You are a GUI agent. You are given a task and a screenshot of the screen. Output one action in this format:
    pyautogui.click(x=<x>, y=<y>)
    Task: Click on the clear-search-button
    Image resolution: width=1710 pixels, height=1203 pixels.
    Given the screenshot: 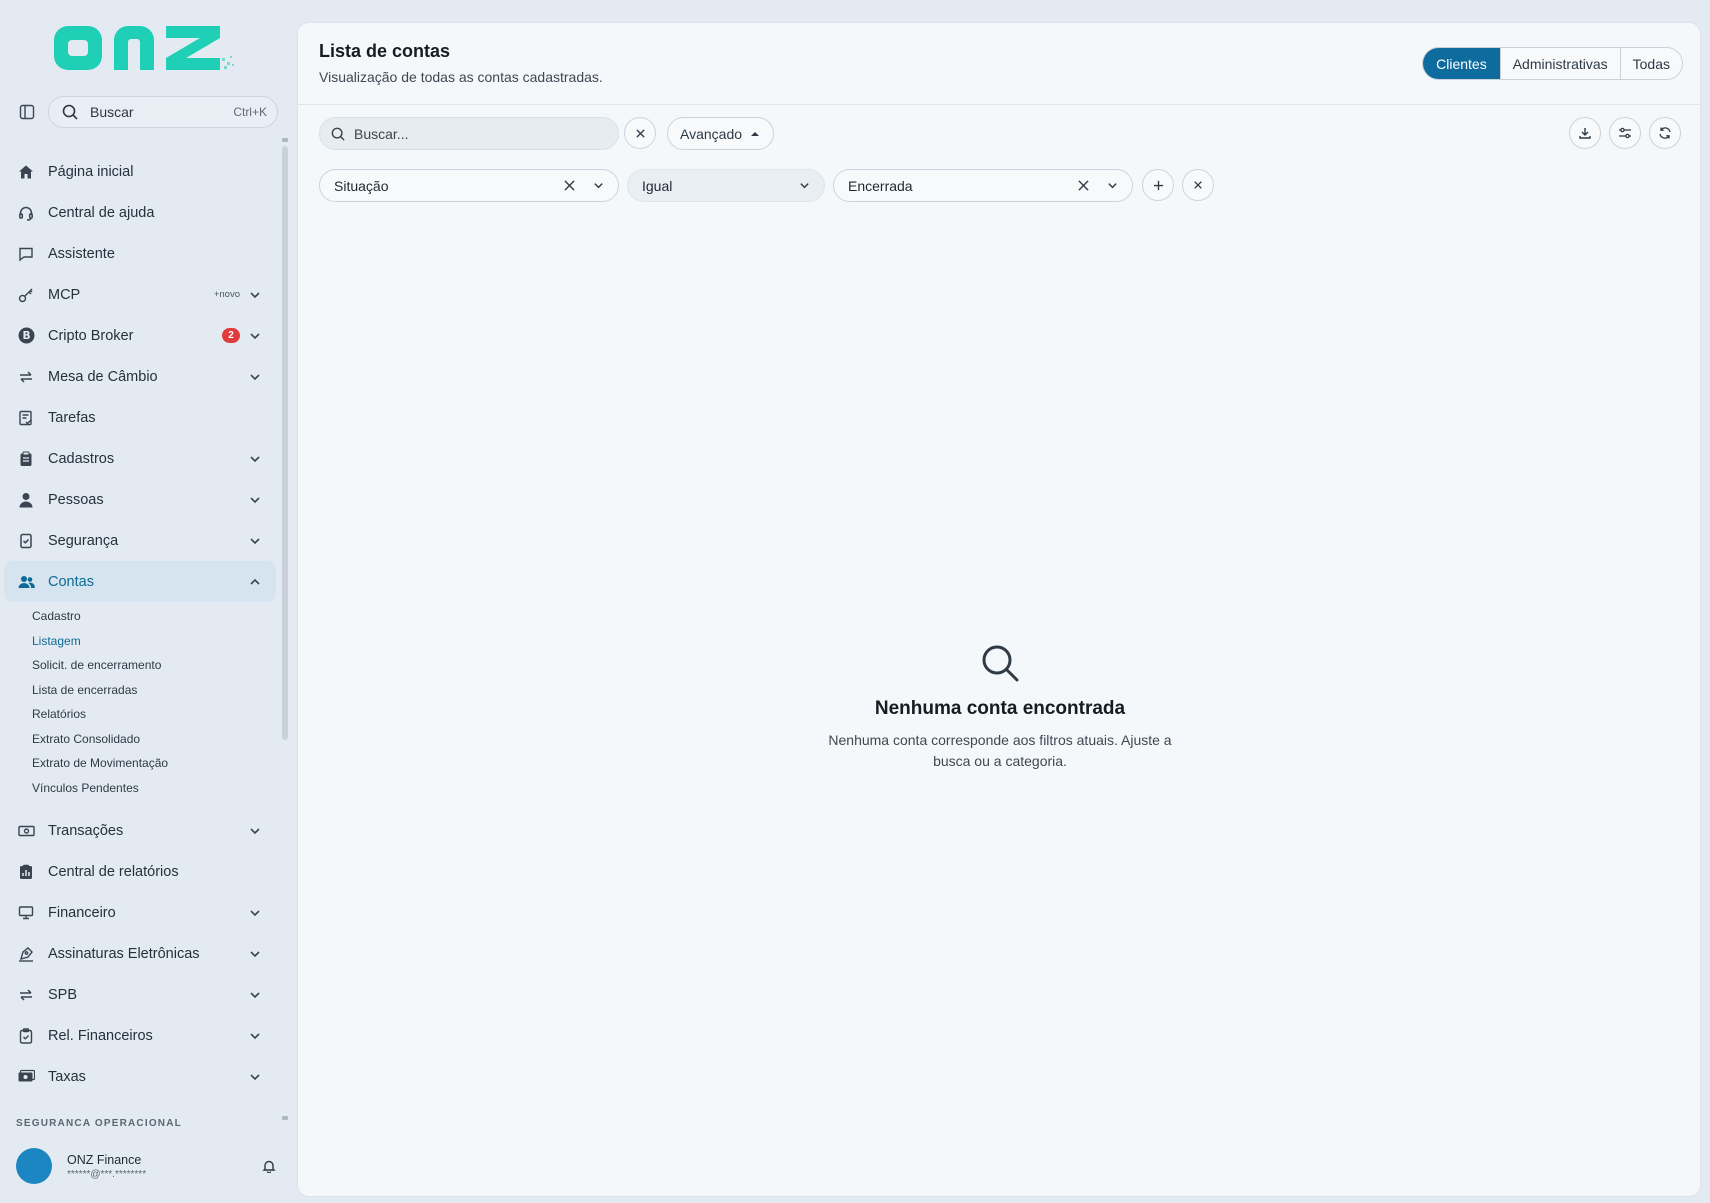 What is the action you would take?
    pyautogui.click(x=640, y=133)
    